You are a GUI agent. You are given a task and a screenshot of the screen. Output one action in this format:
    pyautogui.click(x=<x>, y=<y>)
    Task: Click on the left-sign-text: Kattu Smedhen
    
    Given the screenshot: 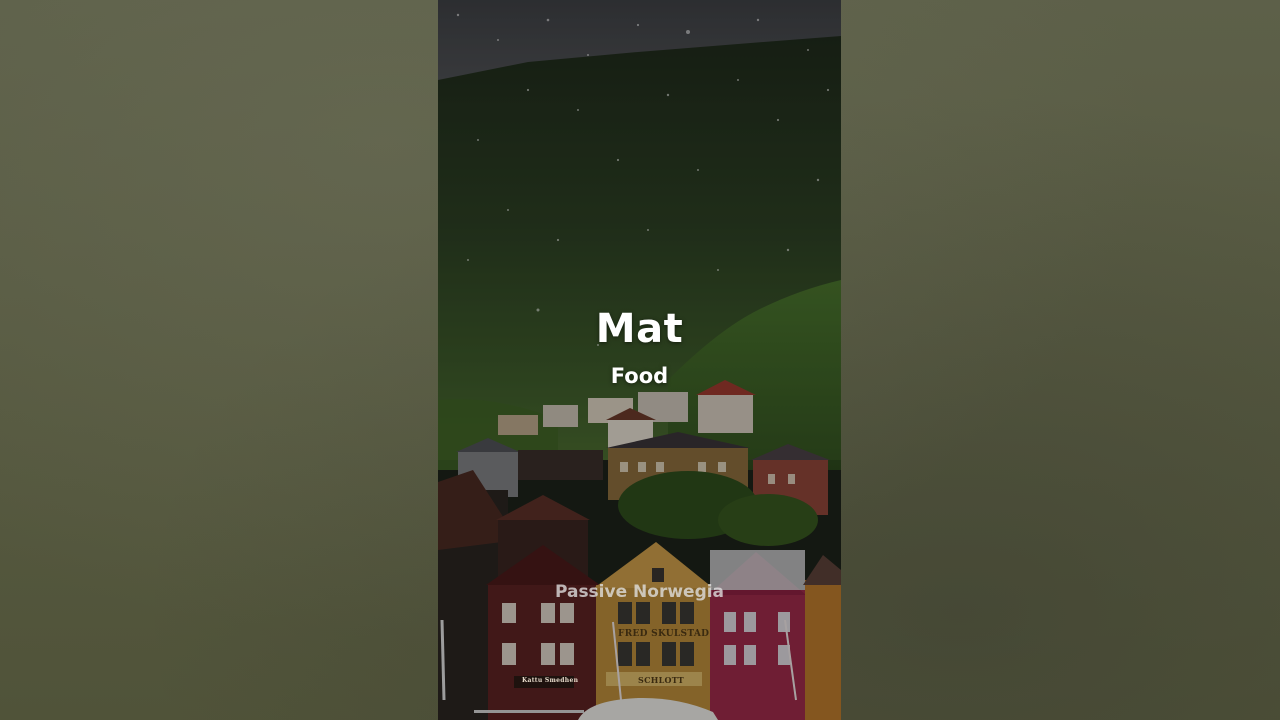 What is the action you would take?
    pyautogui.click(x=550, y=680)
    